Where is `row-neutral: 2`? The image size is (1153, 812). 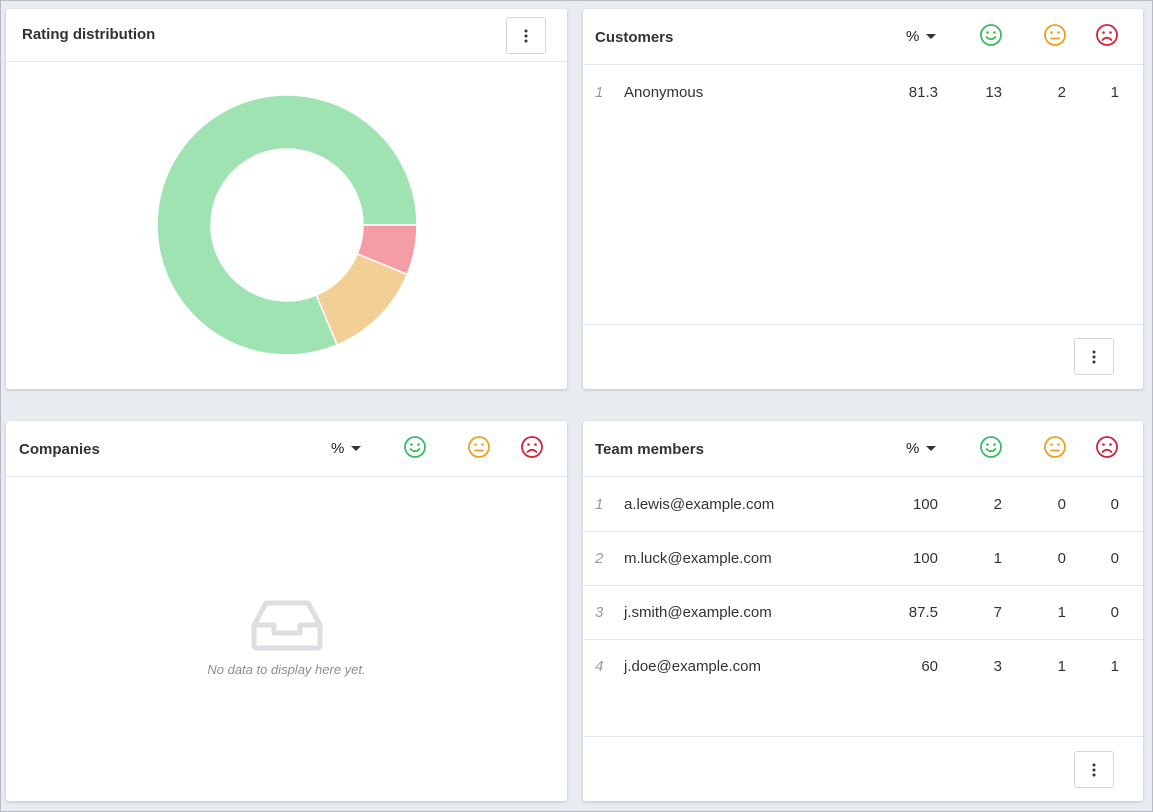 row-neutral: 2 is located at coordinates (1061, 92).